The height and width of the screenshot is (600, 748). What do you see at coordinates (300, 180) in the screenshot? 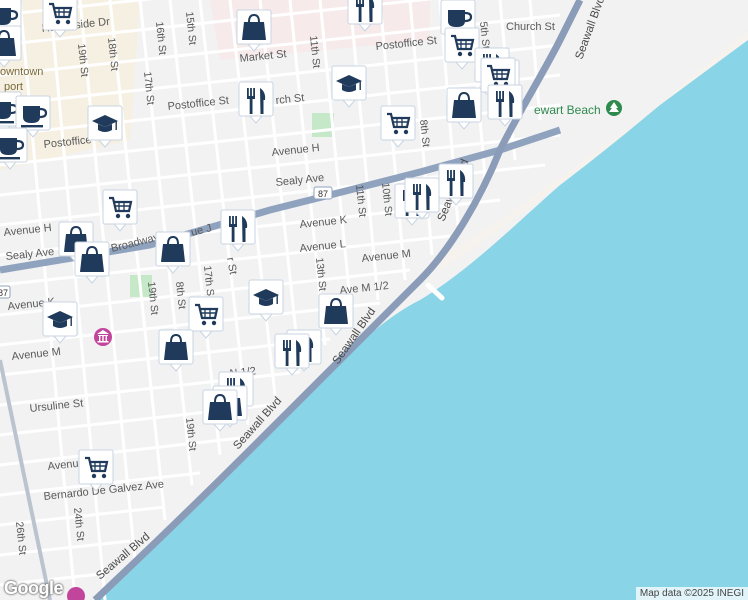
I see `street-label-sealy: Sealy Ave` at bounding box center [300, 180].